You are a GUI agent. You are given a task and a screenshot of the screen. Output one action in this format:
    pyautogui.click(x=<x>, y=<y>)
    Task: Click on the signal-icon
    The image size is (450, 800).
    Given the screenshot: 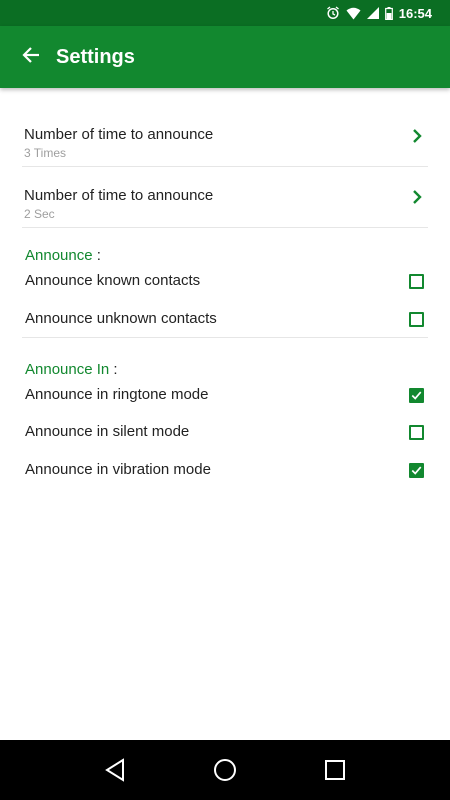 What is the action you would take?
    pyautogui.click(x=372, y=13)
    